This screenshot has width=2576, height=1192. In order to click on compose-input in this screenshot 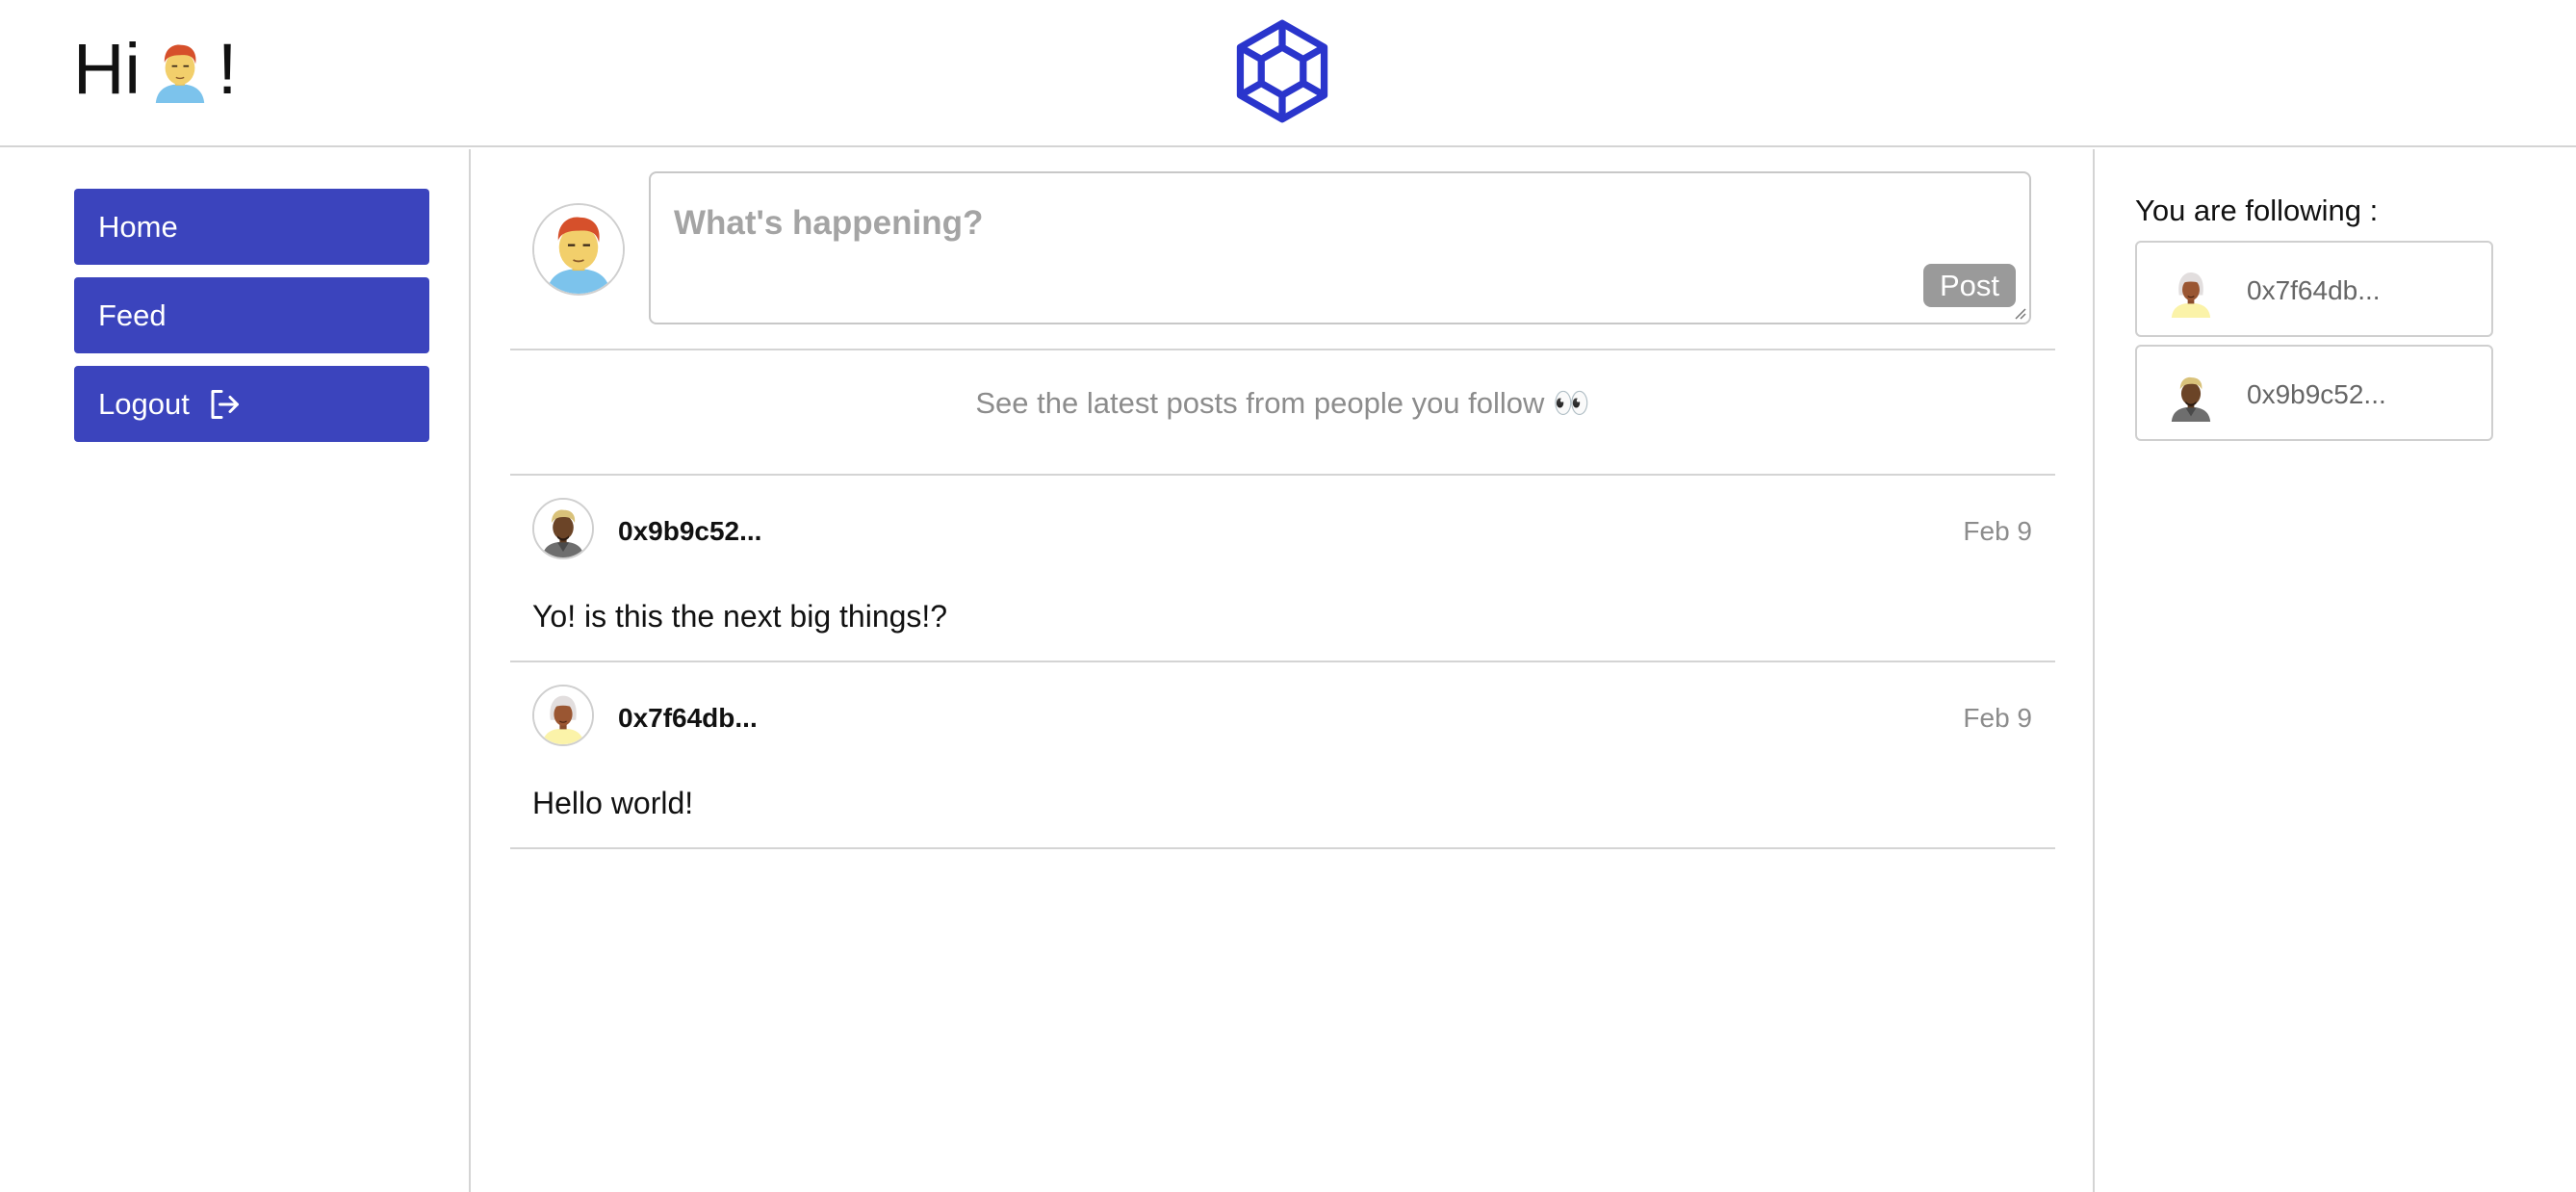, I will do `click(1340, 248)`.